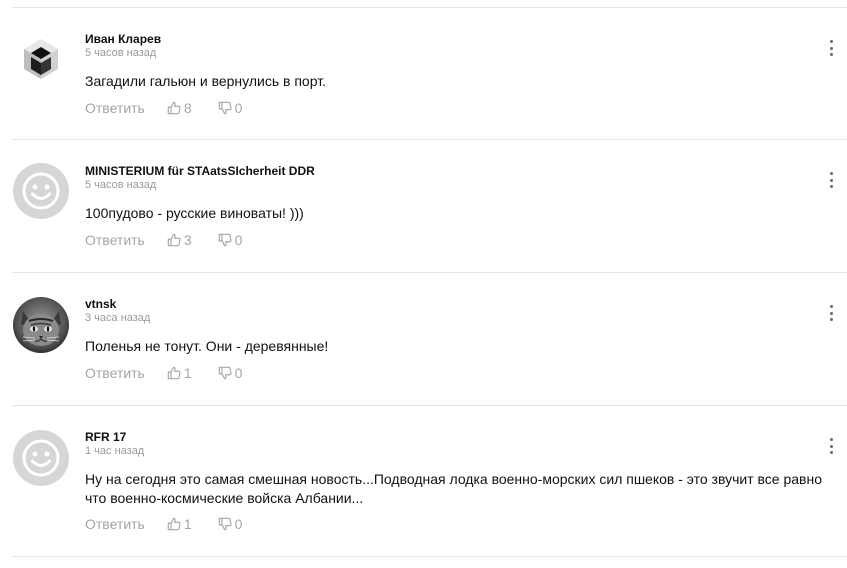 The image size is (847, 568). I want to click on comment-actions: Ответить 3 0, so click(163, 240).